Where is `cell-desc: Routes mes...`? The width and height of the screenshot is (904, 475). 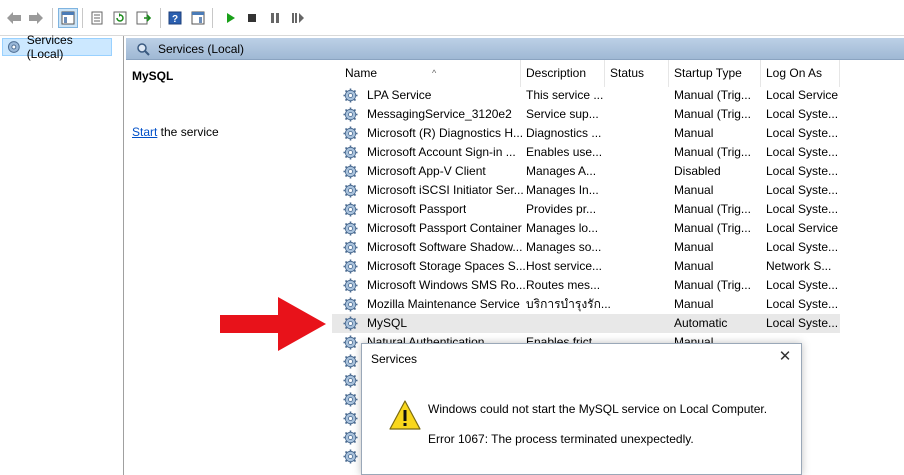
cell-desc: Routes mes... is located at coordinates (563, 285).